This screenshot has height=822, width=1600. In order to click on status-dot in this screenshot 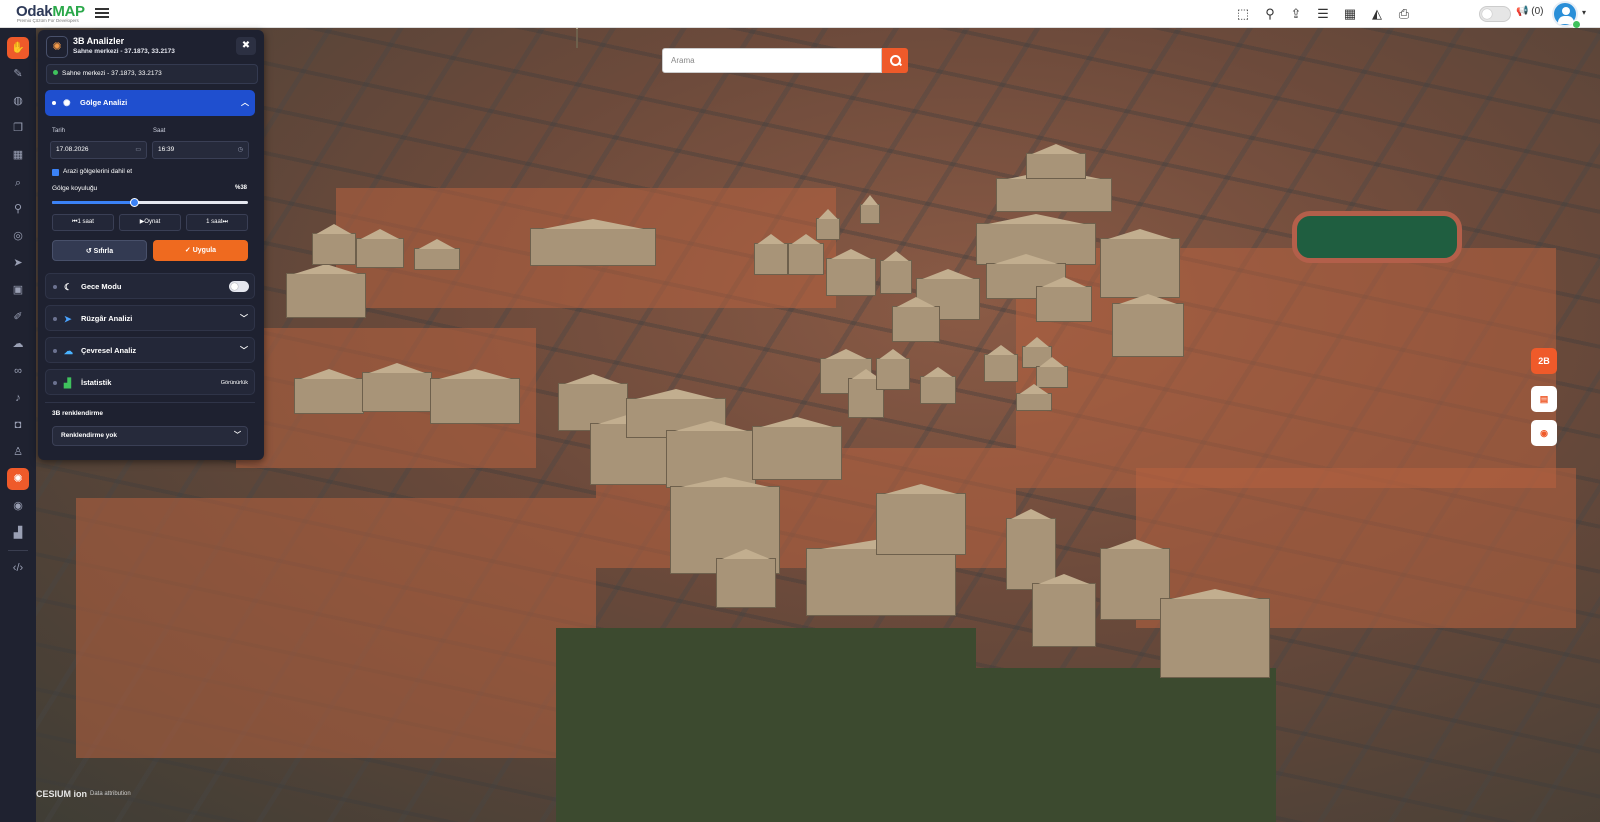, I will do `click(55, 72)`.